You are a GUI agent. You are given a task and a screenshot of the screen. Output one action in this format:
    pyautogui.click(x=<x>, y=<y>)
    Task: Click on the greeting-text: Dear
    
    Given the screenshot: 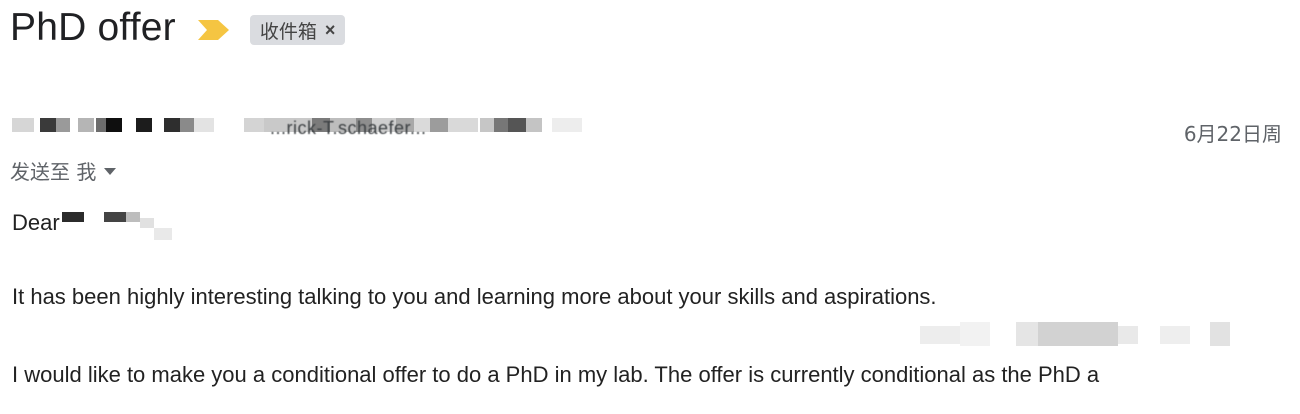 What is the action you would take?
    pyautogui.click(x=36, y=222)
    